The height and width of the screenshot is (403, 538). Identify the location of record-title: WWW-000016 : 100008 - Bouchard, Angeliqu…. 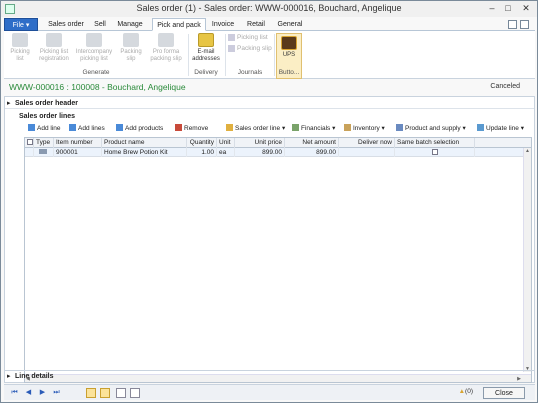
(97, 87).